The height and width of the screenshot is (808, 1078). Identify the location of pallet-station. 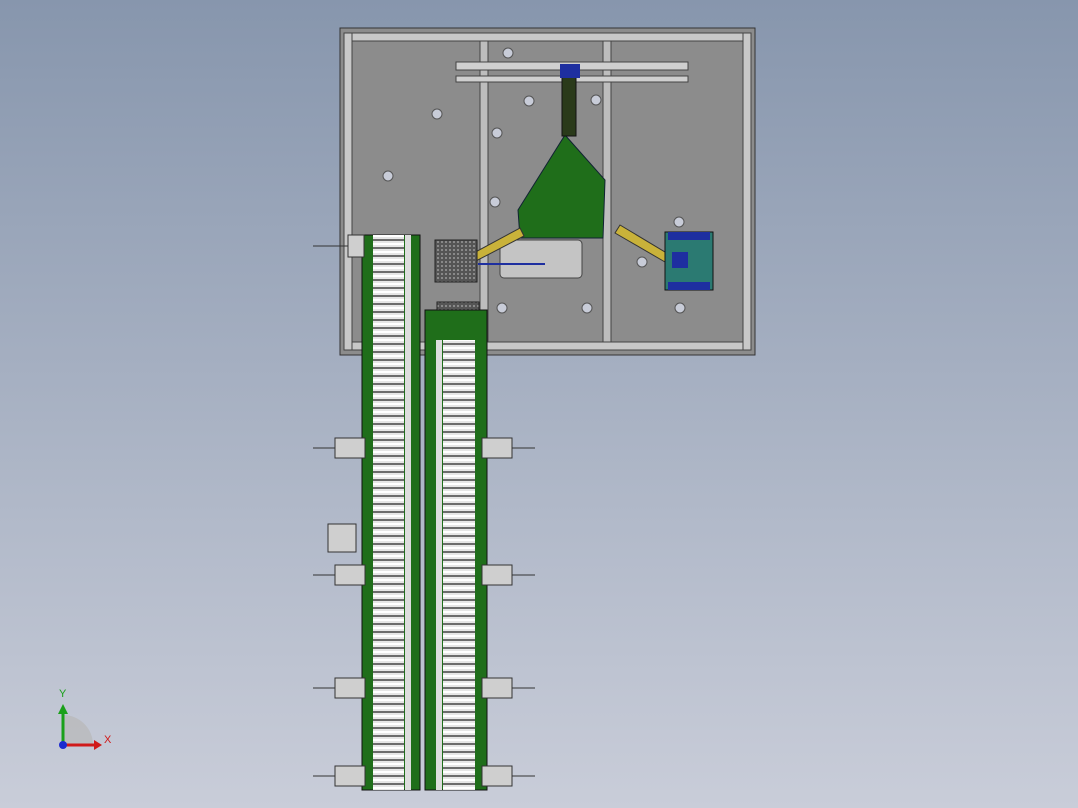
(689, 261).